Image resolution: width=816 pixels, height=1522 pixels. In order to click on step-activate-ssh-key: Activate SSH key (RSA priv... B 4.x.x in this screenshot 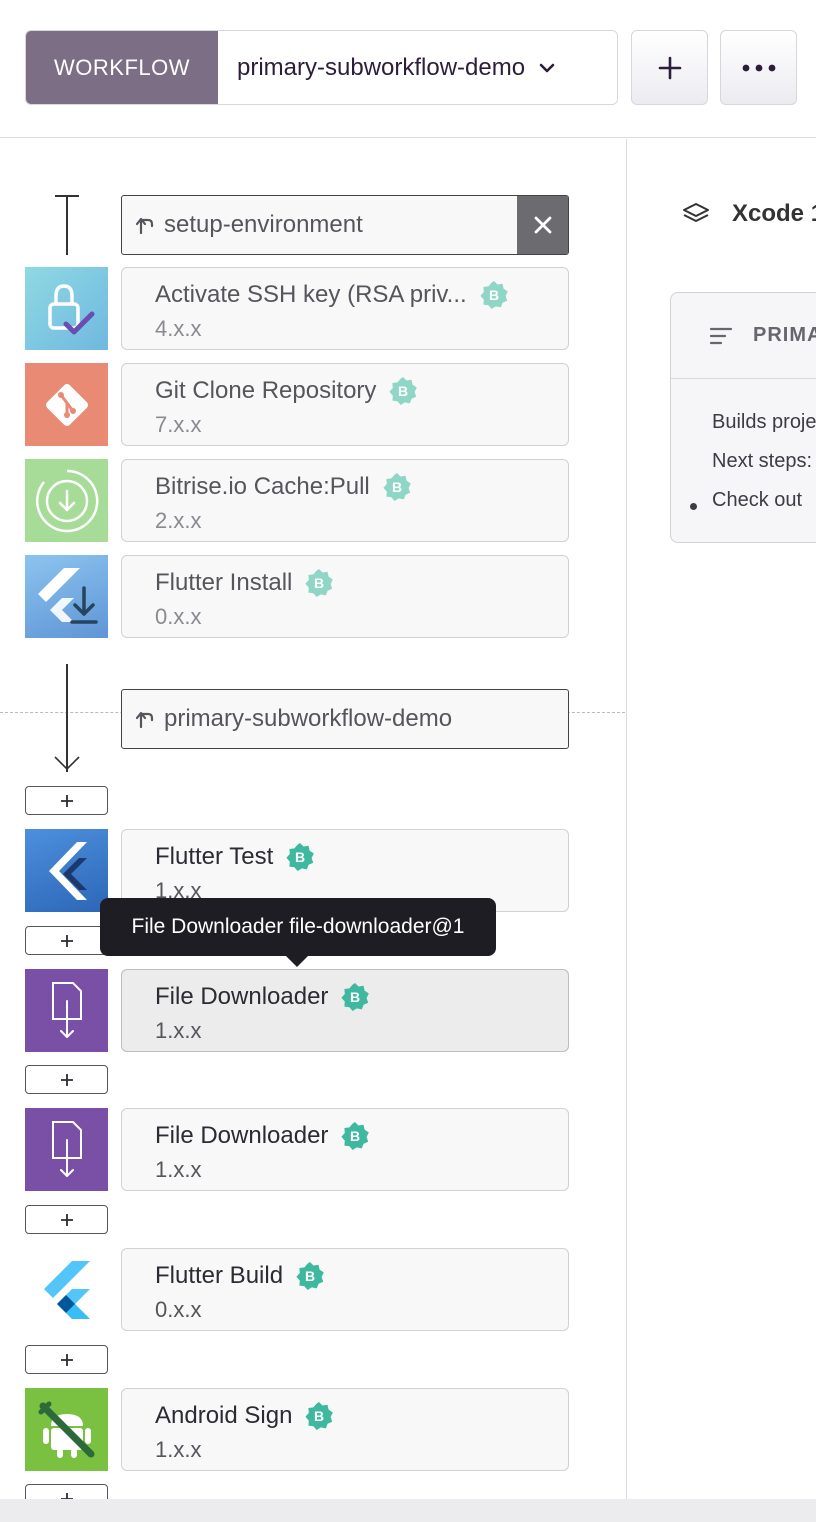, I will do `click(345, 308)`.